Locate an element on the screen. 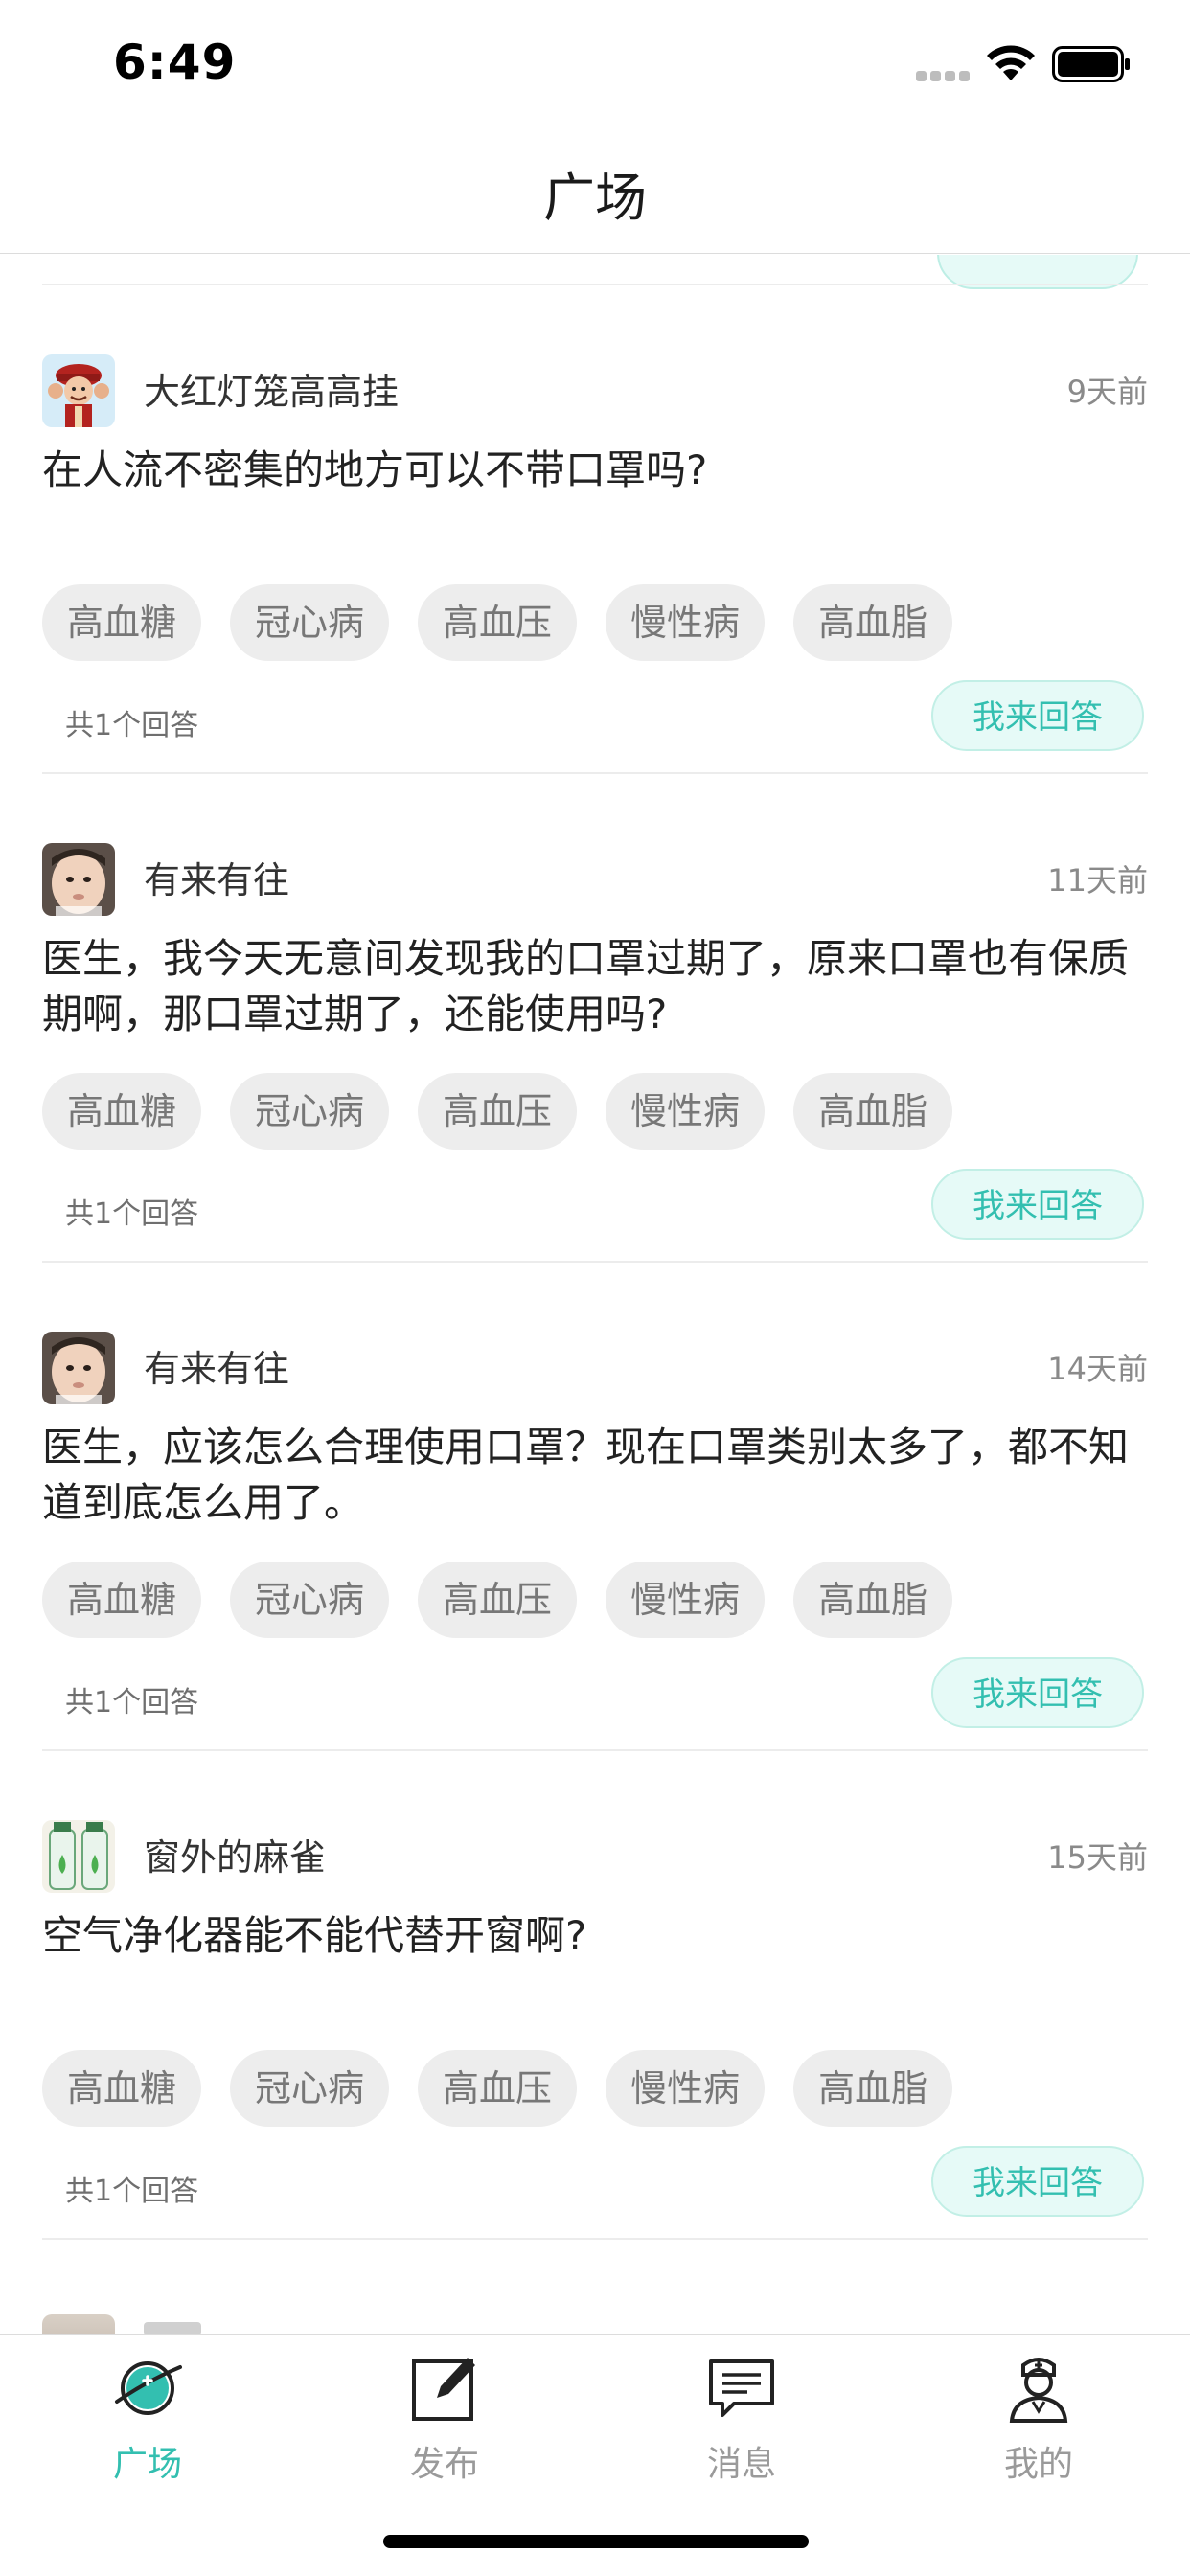 This screenshot has width=1190, height=2576. tab-label: 发布 is located at coordinates (444, 2464).